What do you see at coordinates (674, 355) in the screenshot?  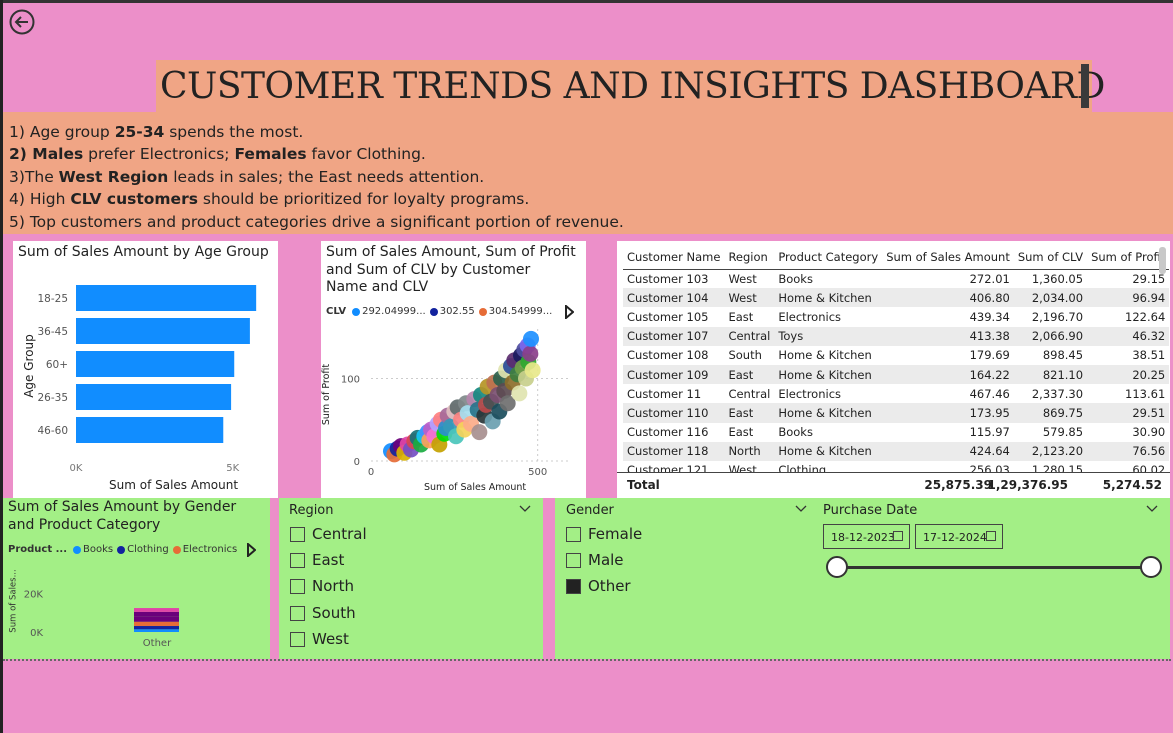 I see `table-cell: Customer 108` at bounding box center [674, 355].